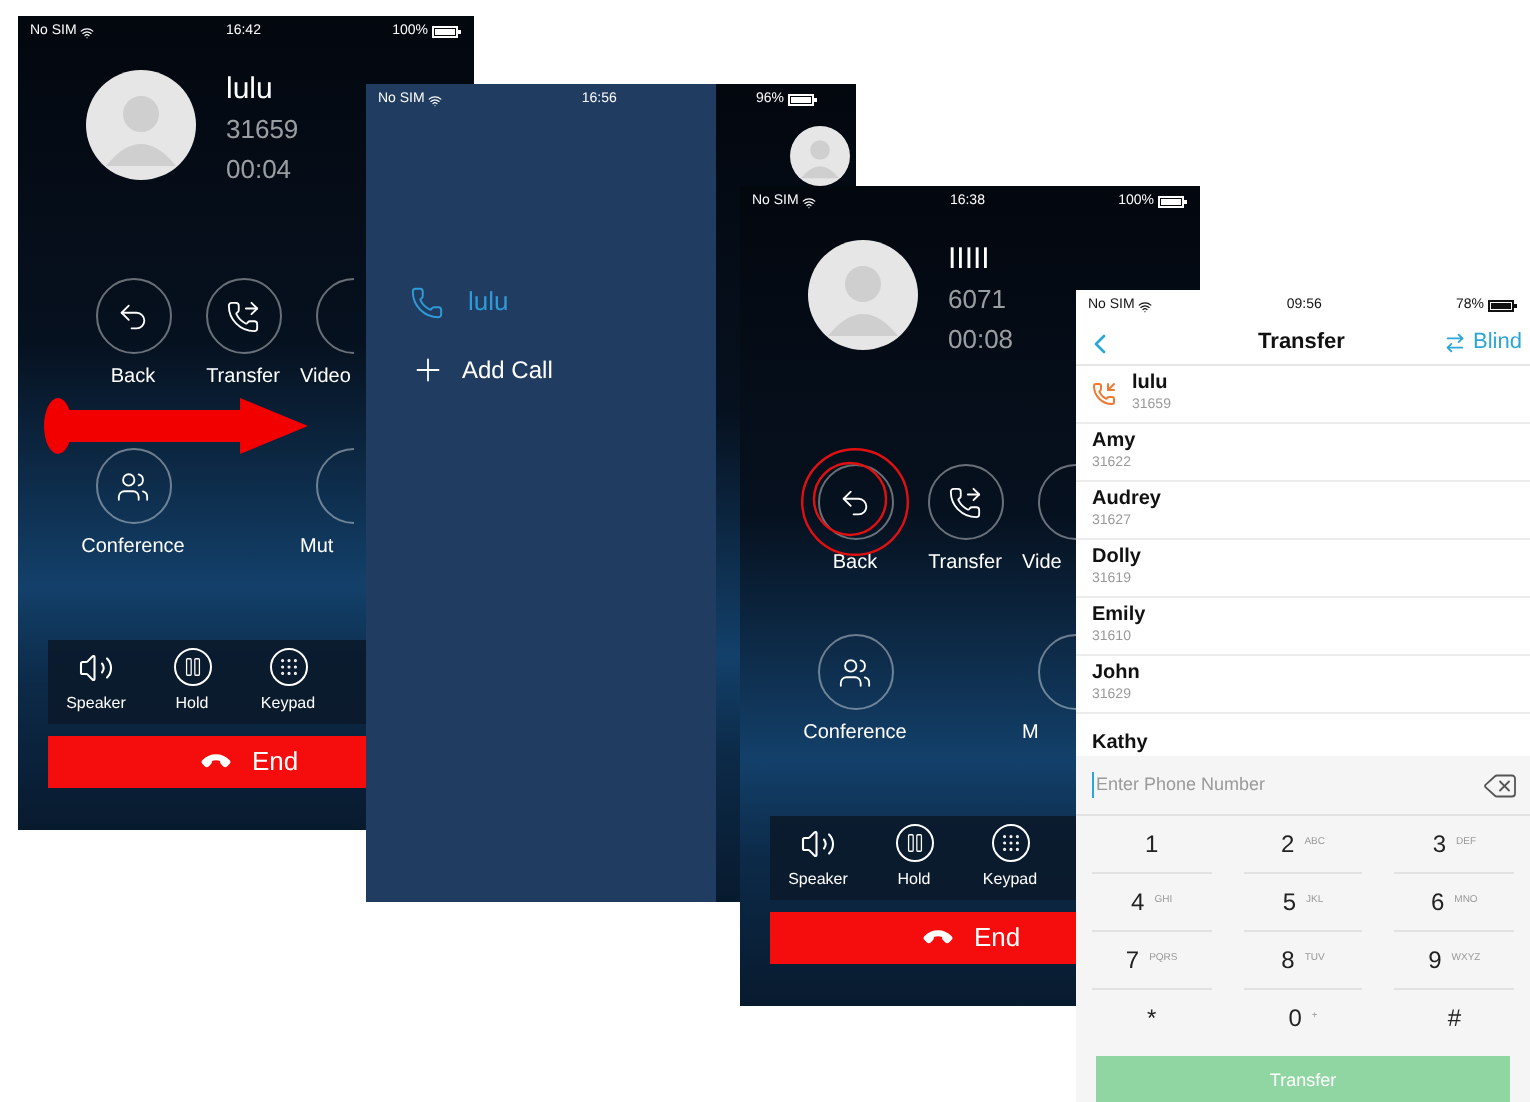 Image resolution: width=1530 pixels, height=1102 pixels. What do you see at coordinates (541, 302) in the screenshot?
I see `call-item: lulu` at bounding box center [541, 302].